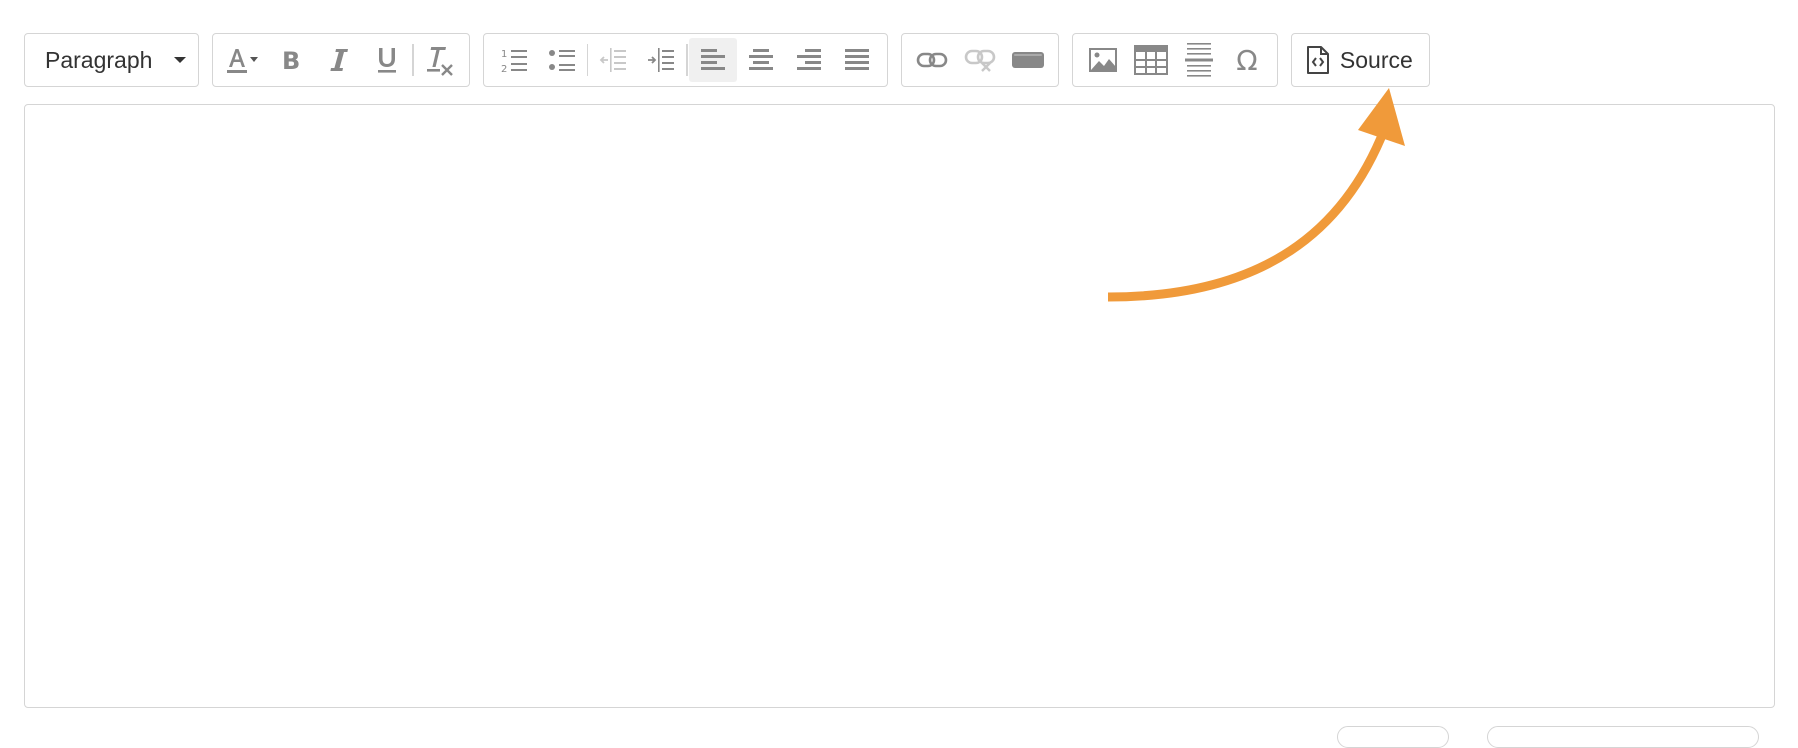 This screenshot has height=748, width=1798. I want to click on media-group: Ω, so click(1174, 60).